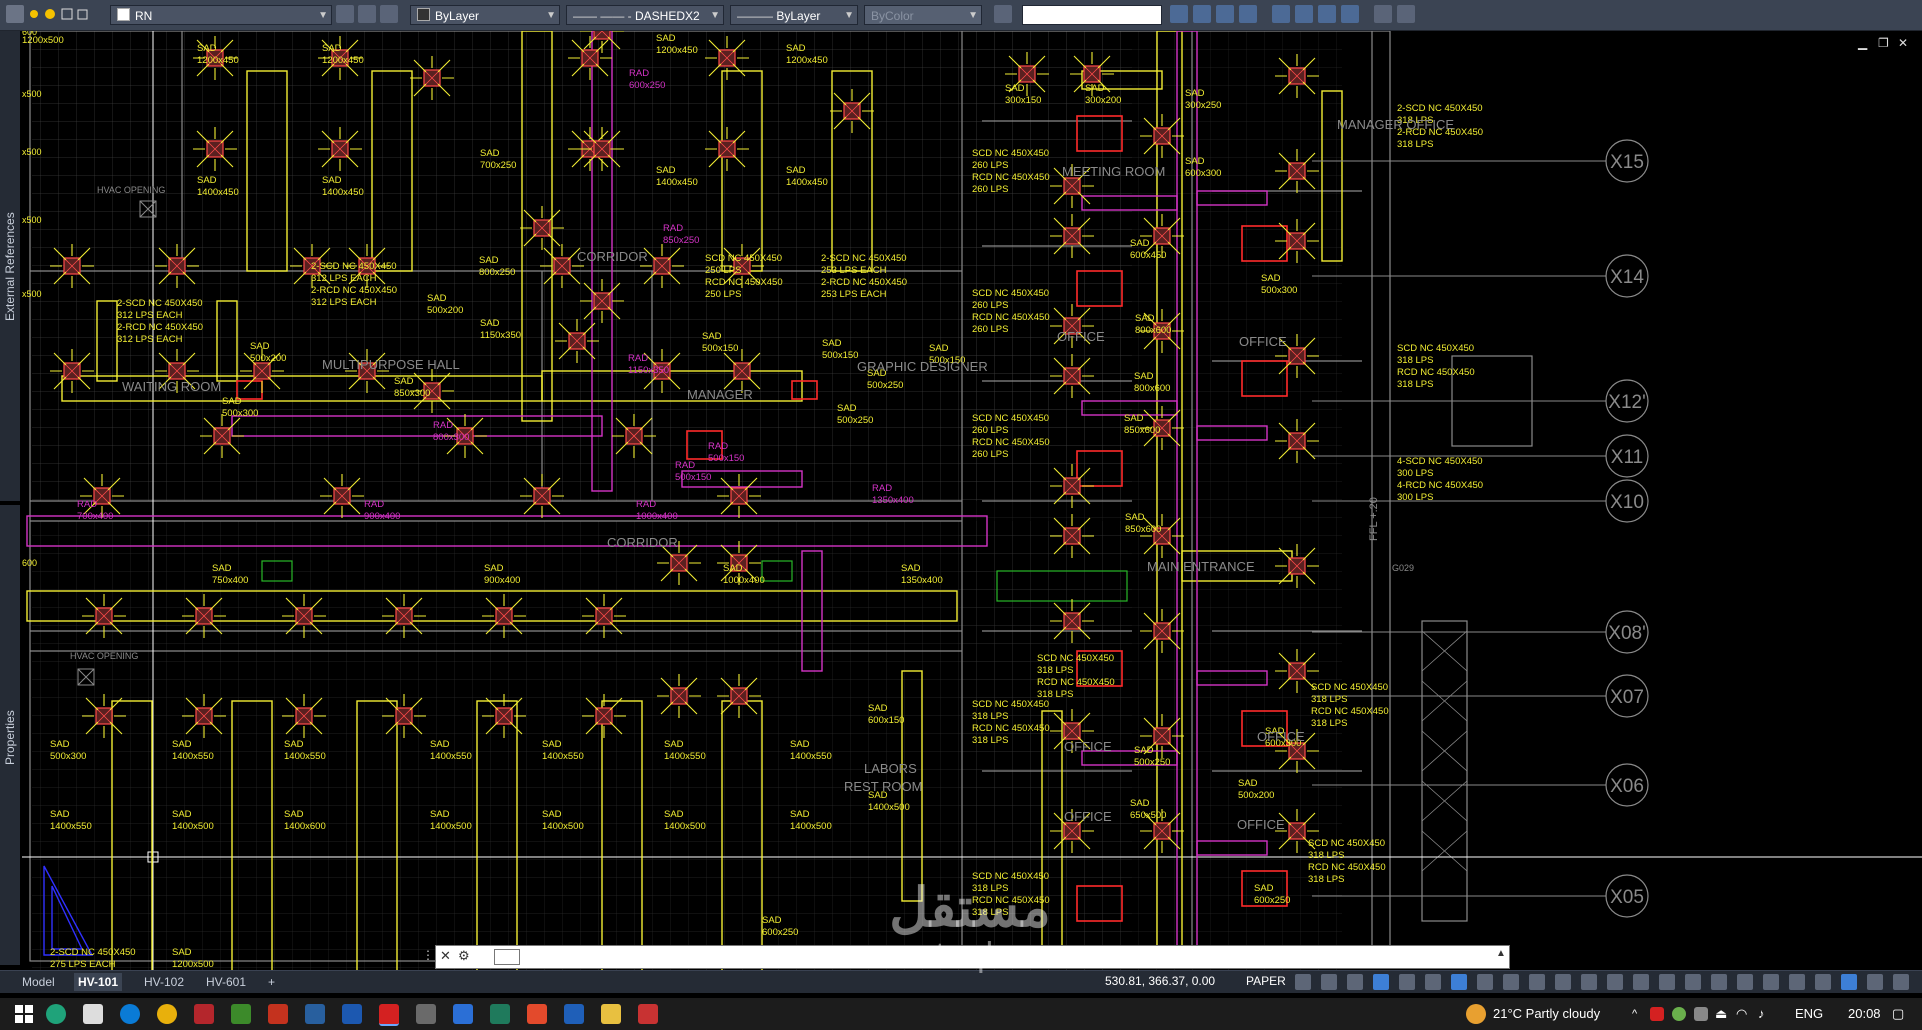 The width and height of the screenshot is (1922, 1030). I want to click on color-dropdown: ByLayer ▼, so click(485, 15).